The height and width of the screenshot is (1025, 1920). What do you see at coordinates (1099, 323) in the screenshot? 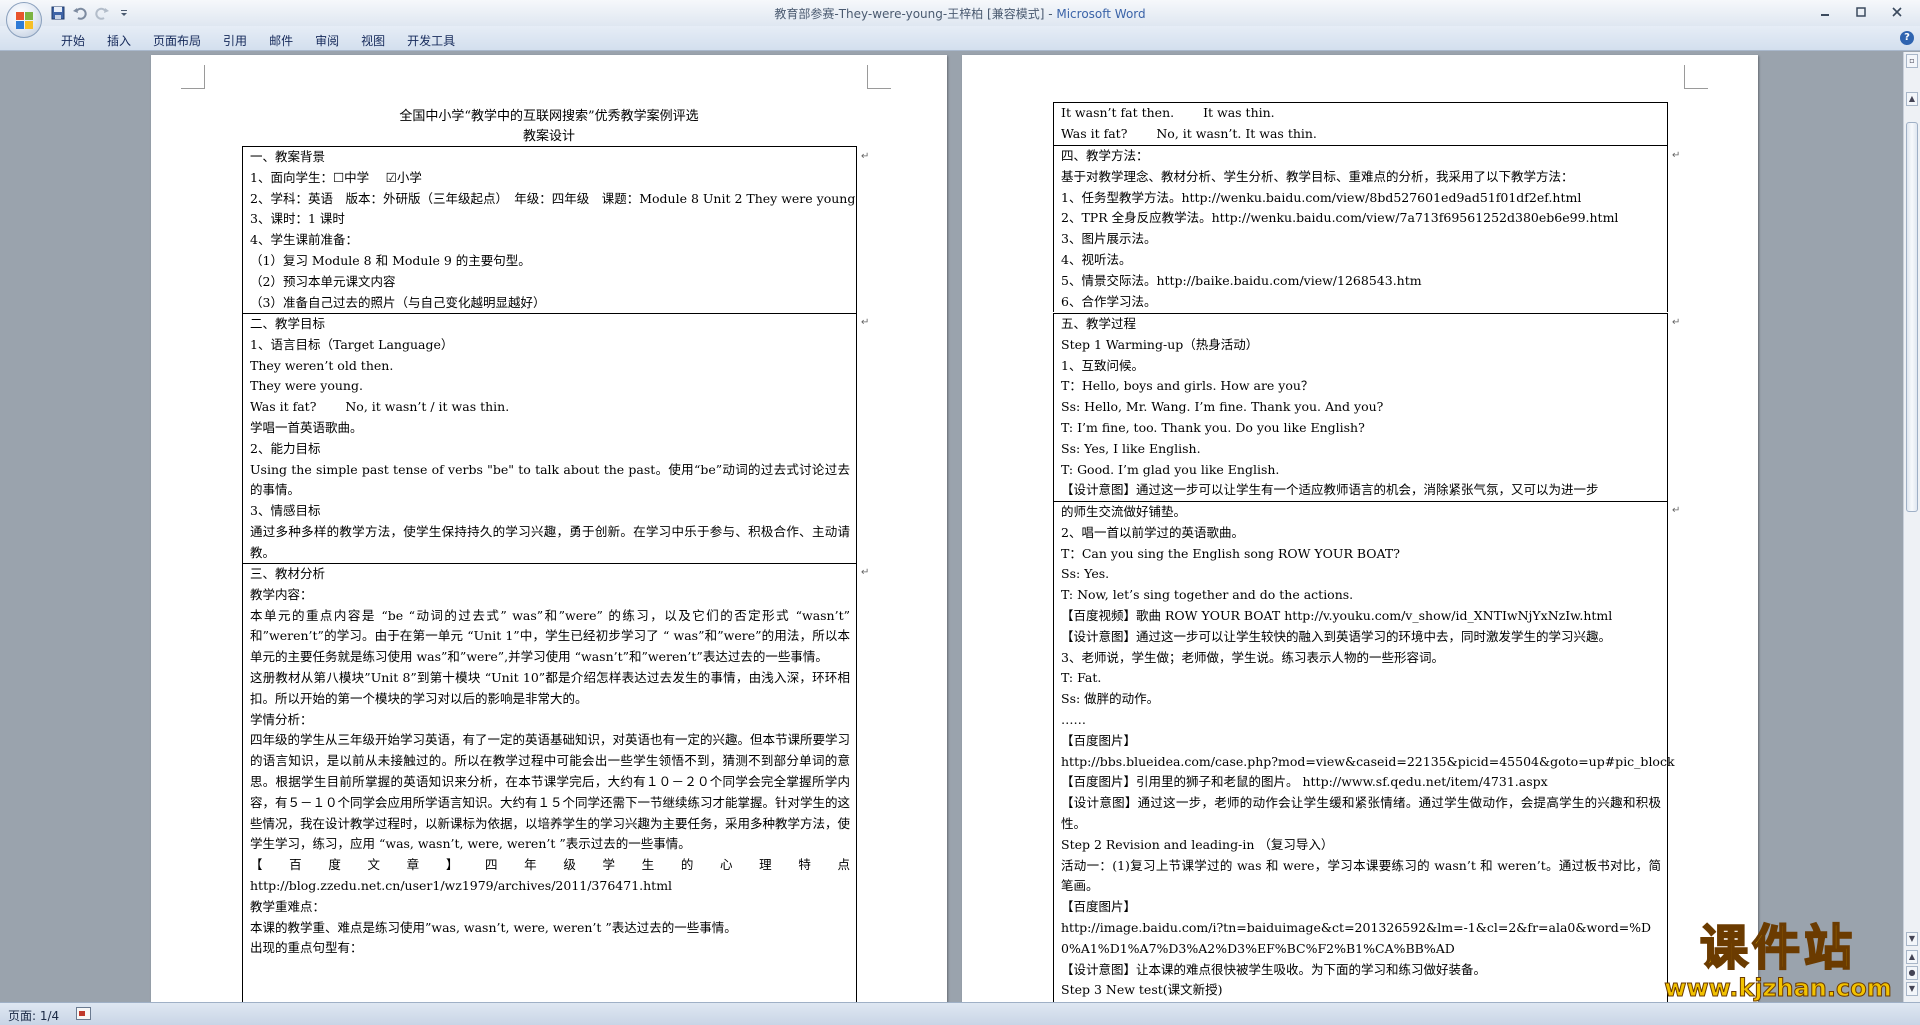
I see `text-line: 五、教学过程` at bounding box center [1099, 323].